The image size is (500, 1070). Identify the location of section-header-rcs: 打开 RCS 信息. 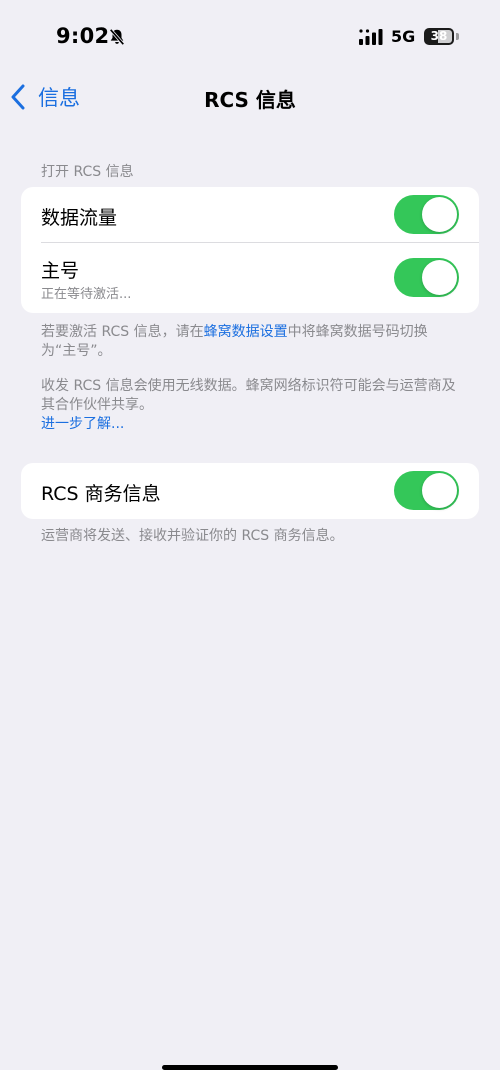
(87, 172).